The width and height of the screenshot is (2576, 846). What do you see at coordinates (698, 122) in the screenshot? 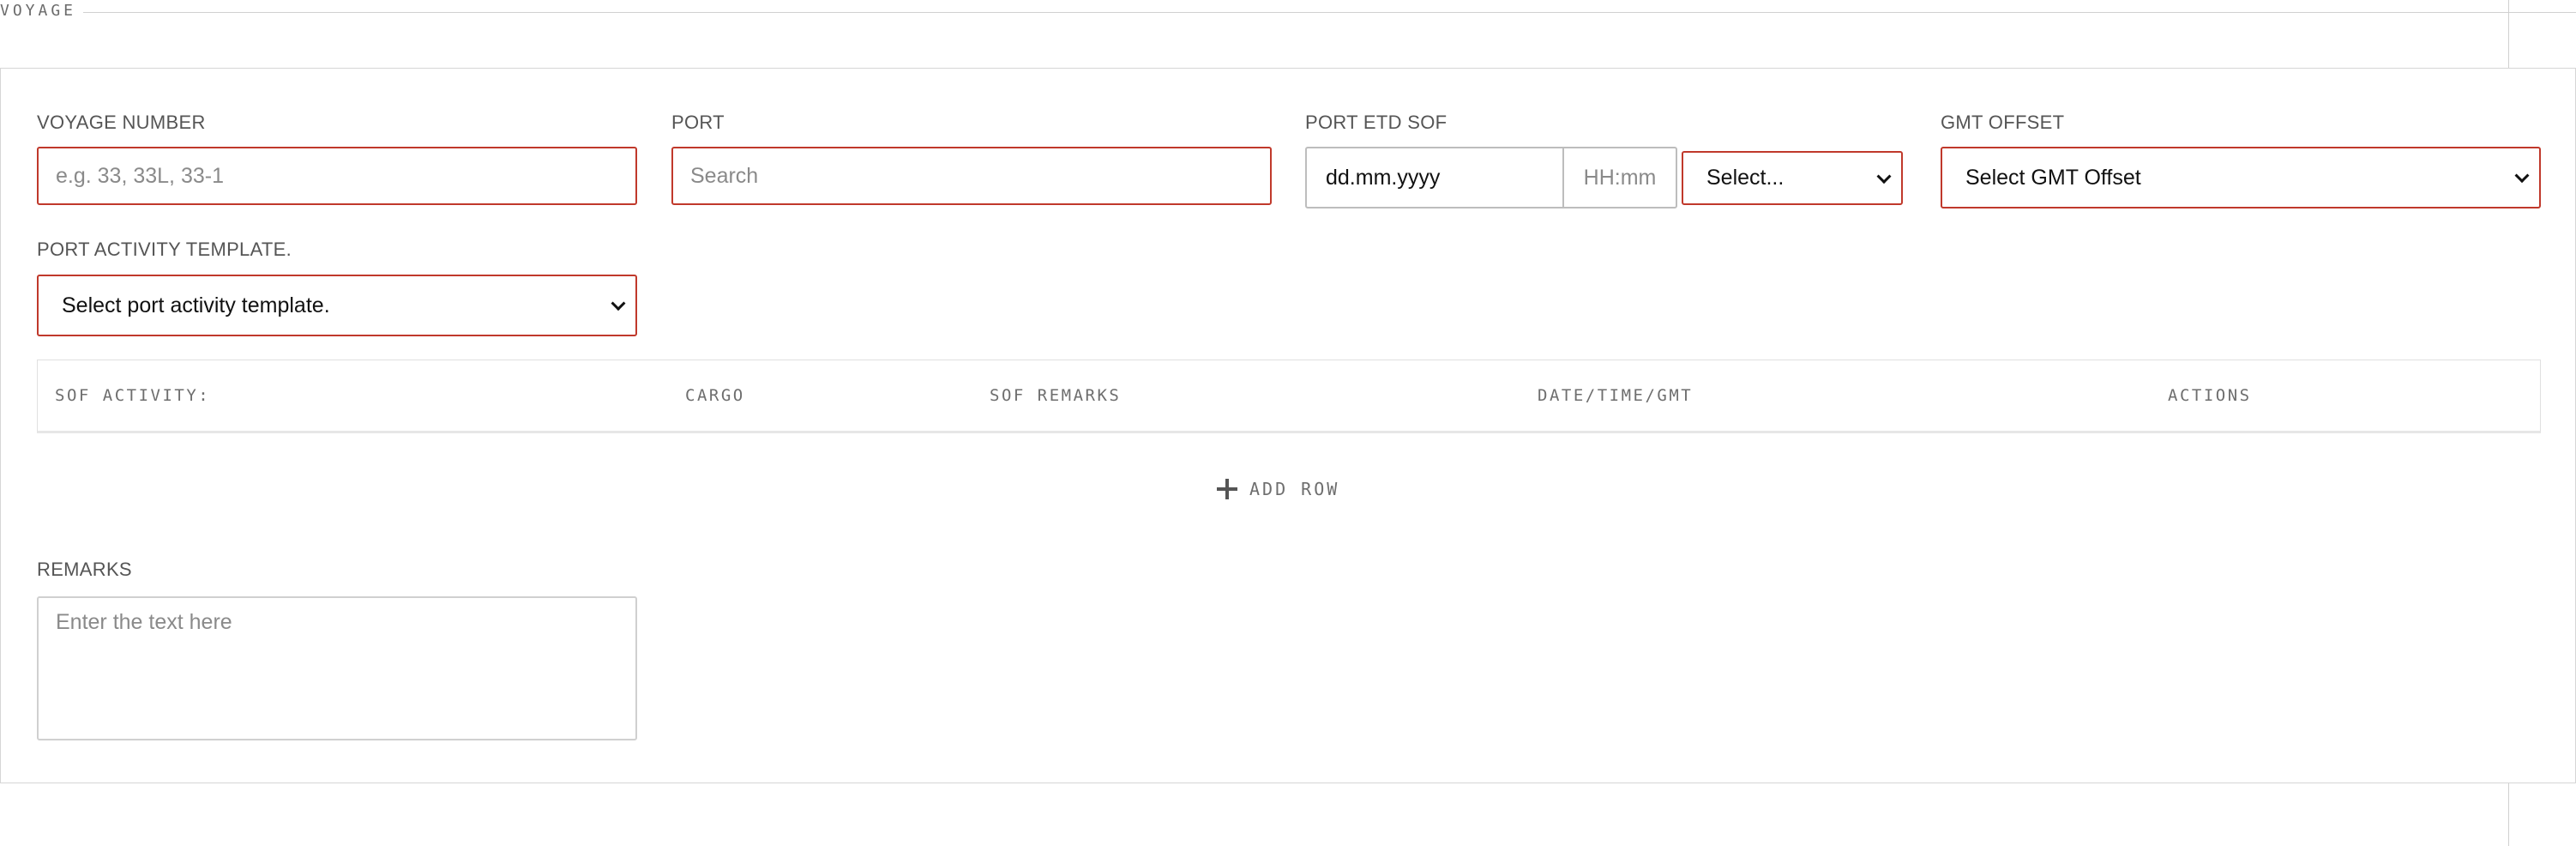
I see `port-label: PORT` at bounding box center [698, 122].